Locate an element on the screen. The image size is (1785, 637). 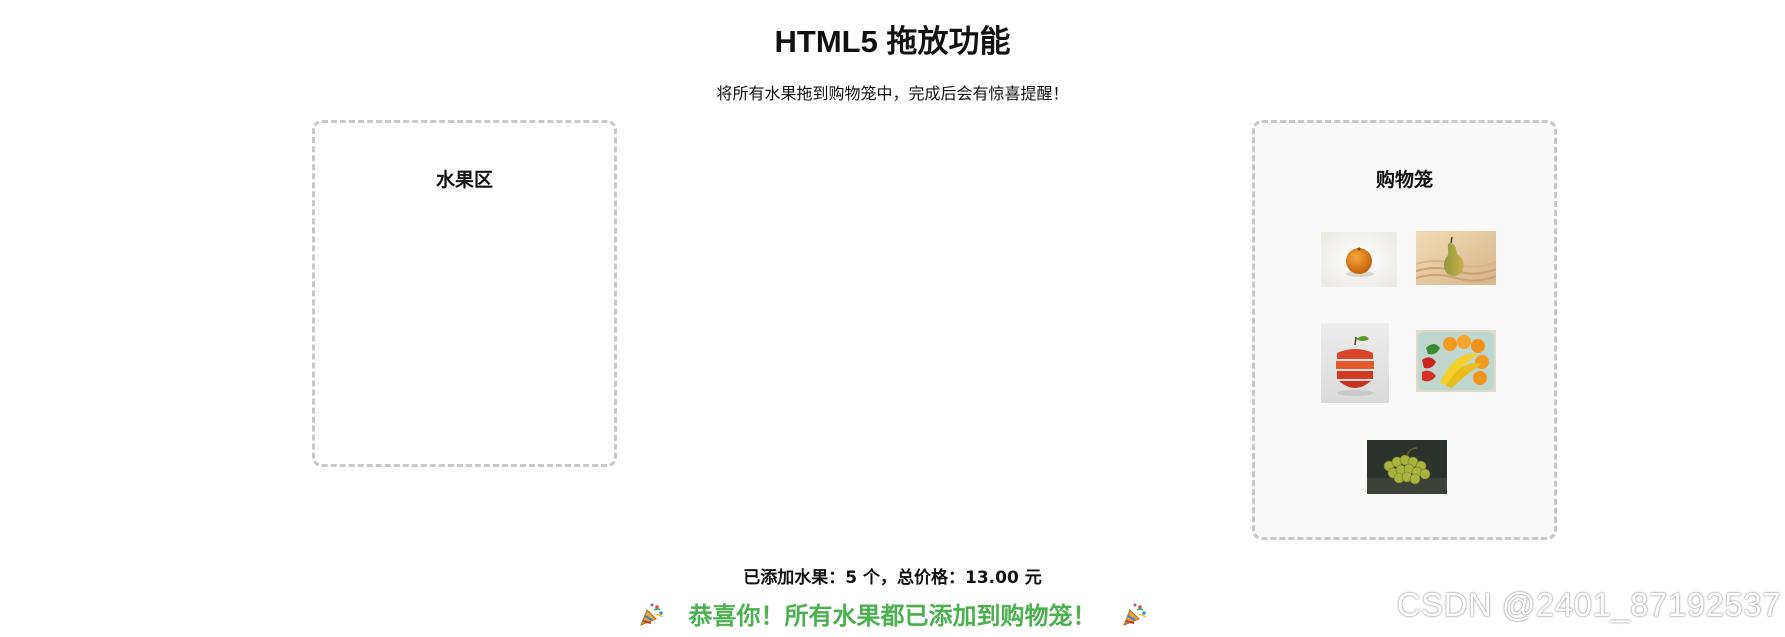
apple-image is located at coordinates (1355, 363).